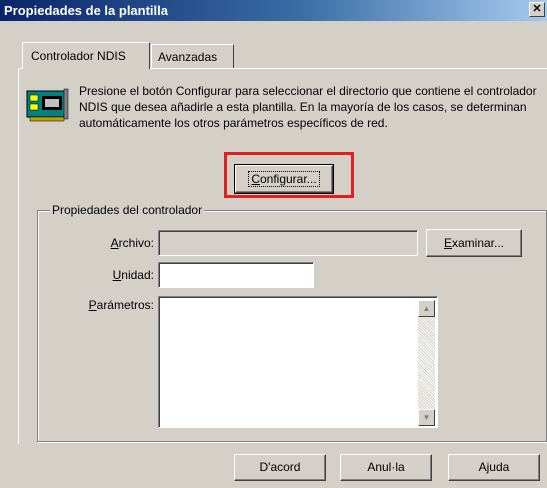 This screenshot has height=488, width=547. I want to click on close-icon: ✕, so click(537, 9).